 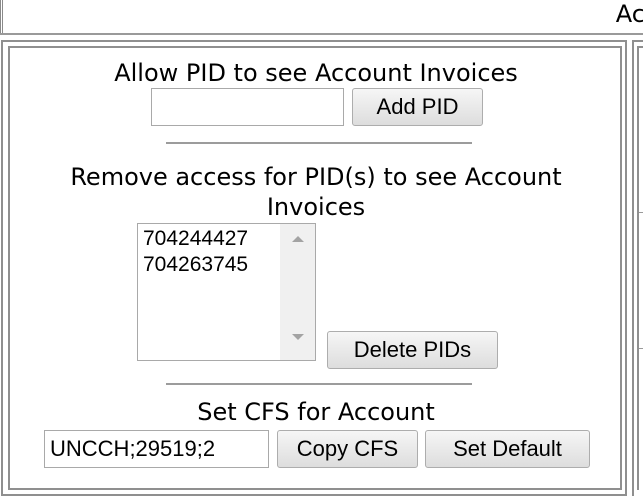 I want to click on table-top-row, so click(x=321, y=17).